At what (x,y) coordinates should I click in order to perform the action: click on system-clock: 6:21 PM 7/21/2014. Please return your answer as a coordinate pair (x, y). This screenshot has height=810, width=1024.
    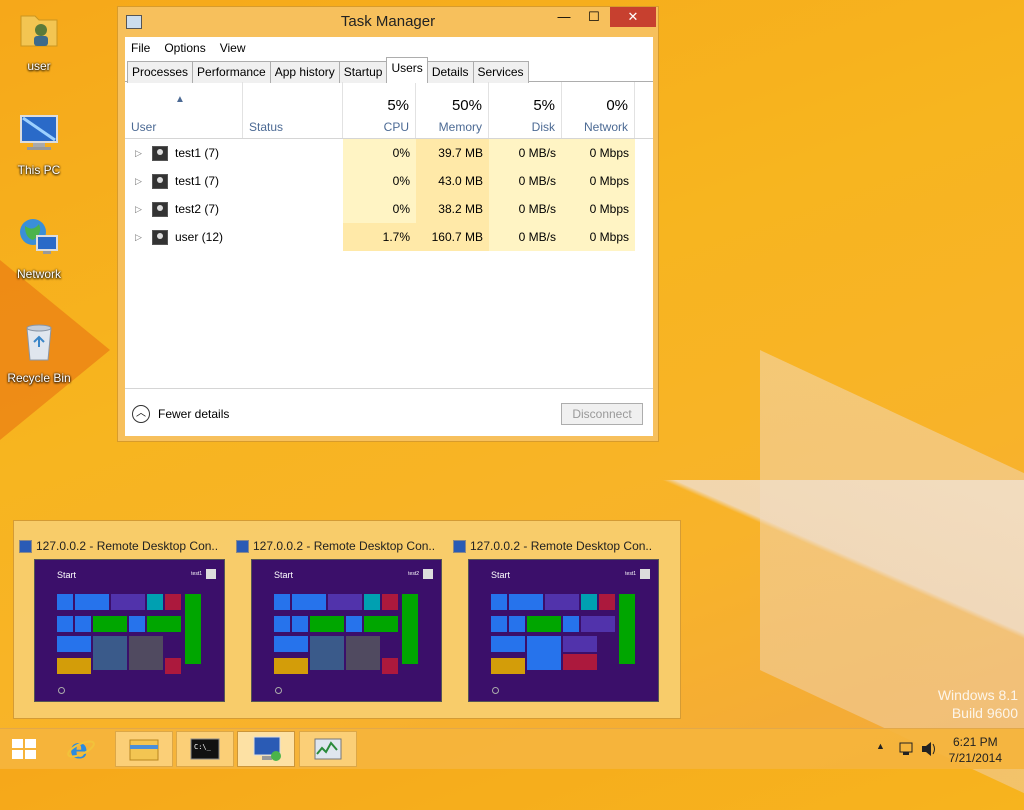
    Looking at the image, I should click on (975, 750).